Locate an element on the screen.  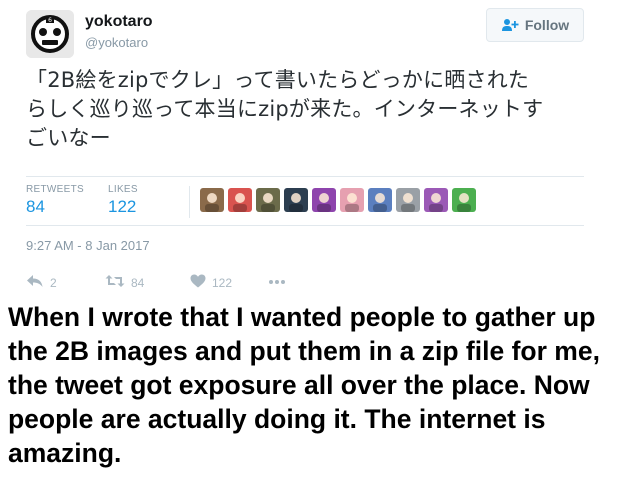
retweet-button: 84 is located at coordinates (124, 282).